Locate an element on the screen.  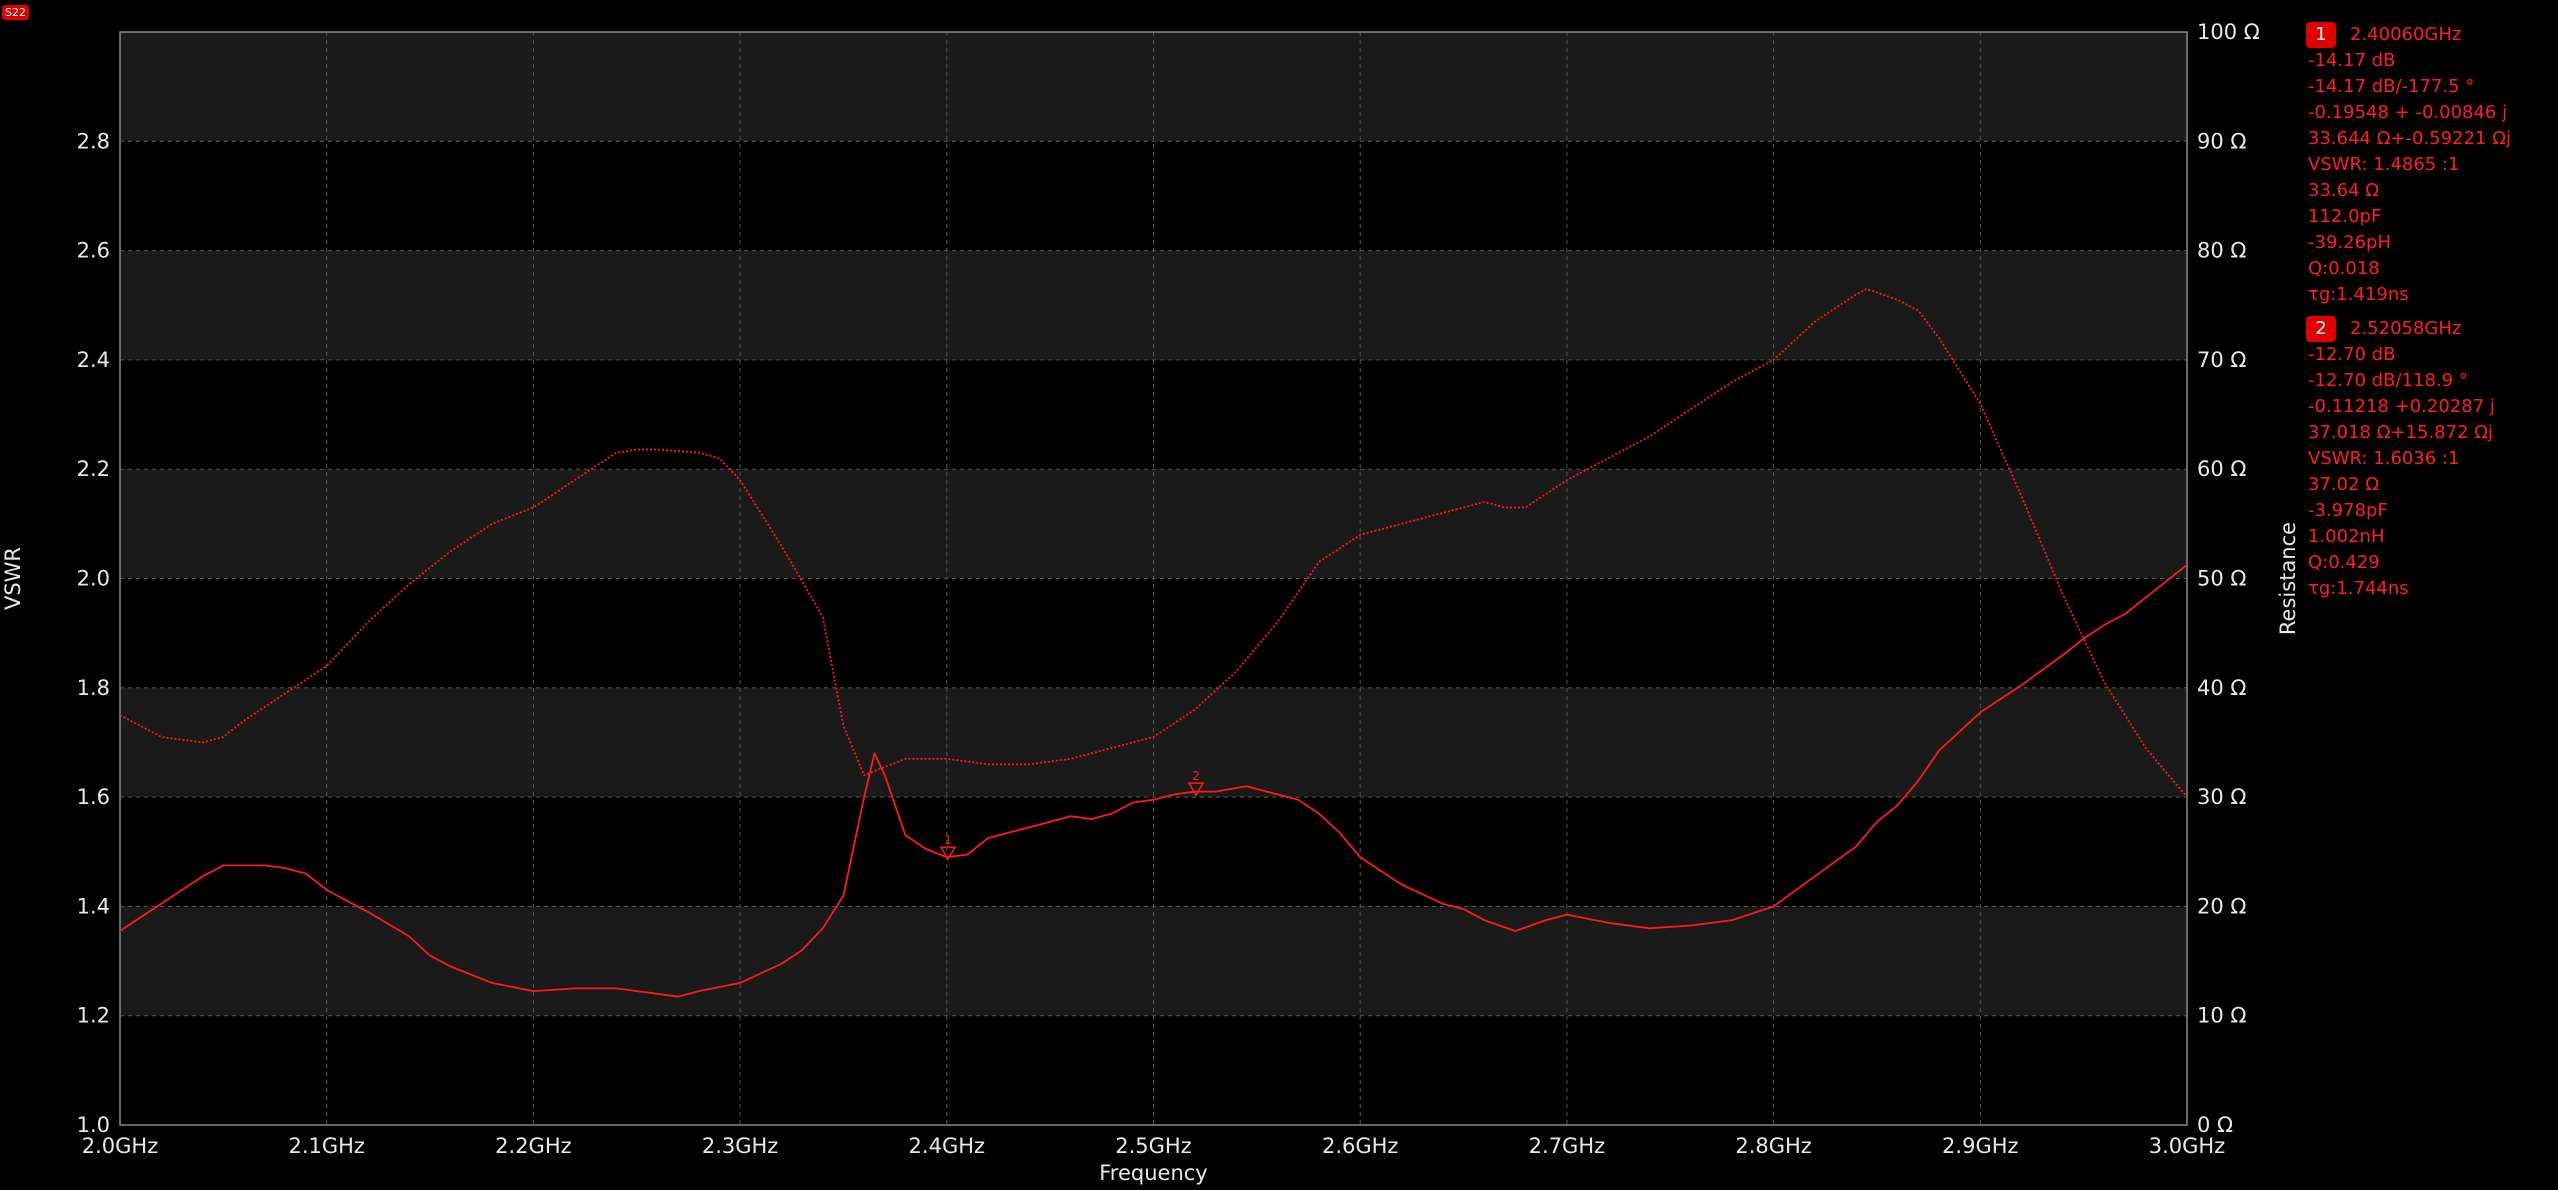
y-left-tick-label: 1.8 is located at coordinates (93, 688).